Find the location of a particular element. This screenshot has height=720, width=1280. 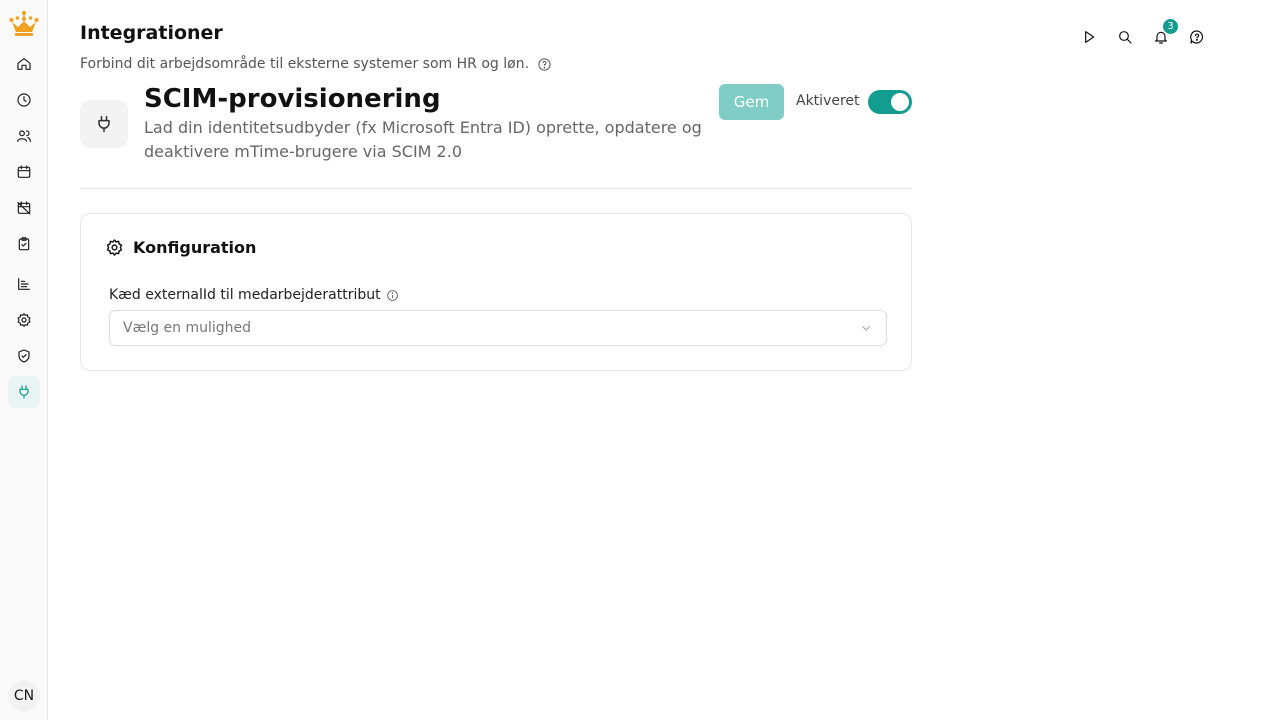

configuration-title: Konfiguration is located at coordinates (195, 247).